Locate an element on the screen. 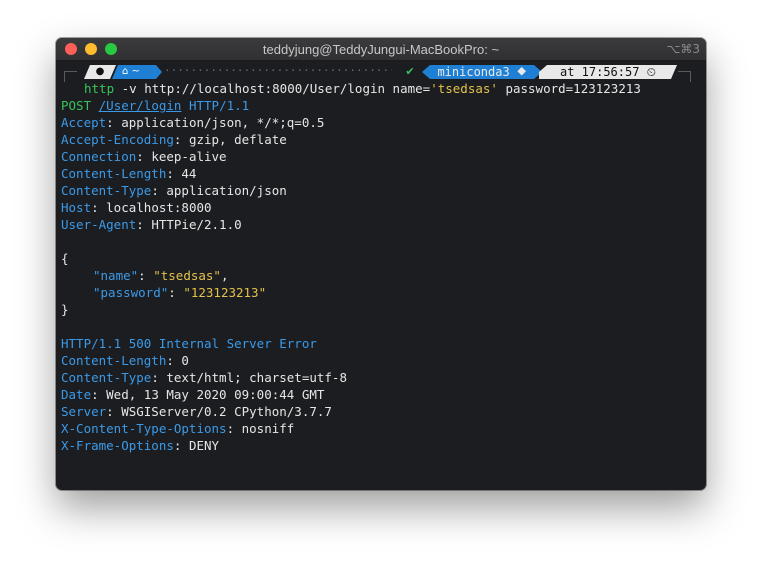 This screenshot has width=762, height=564. header-value: : 0 is located at coordinates (177, 360).